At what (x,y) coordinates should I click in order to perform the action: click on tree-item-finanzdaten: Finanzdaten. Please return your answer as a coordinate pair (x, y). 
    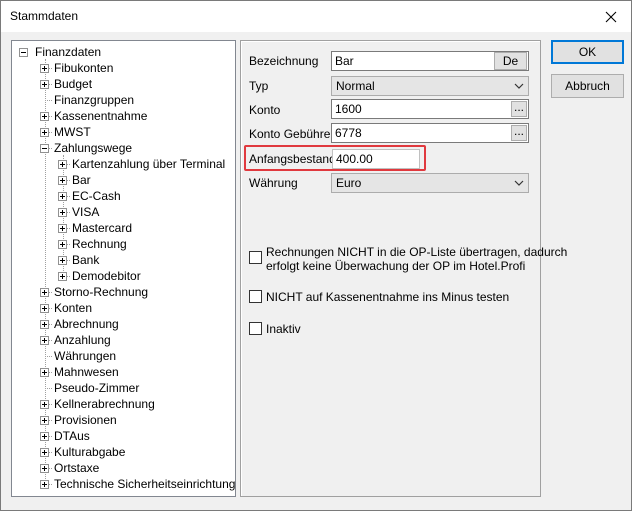
    Looking at the image, I should click on (122, 52).